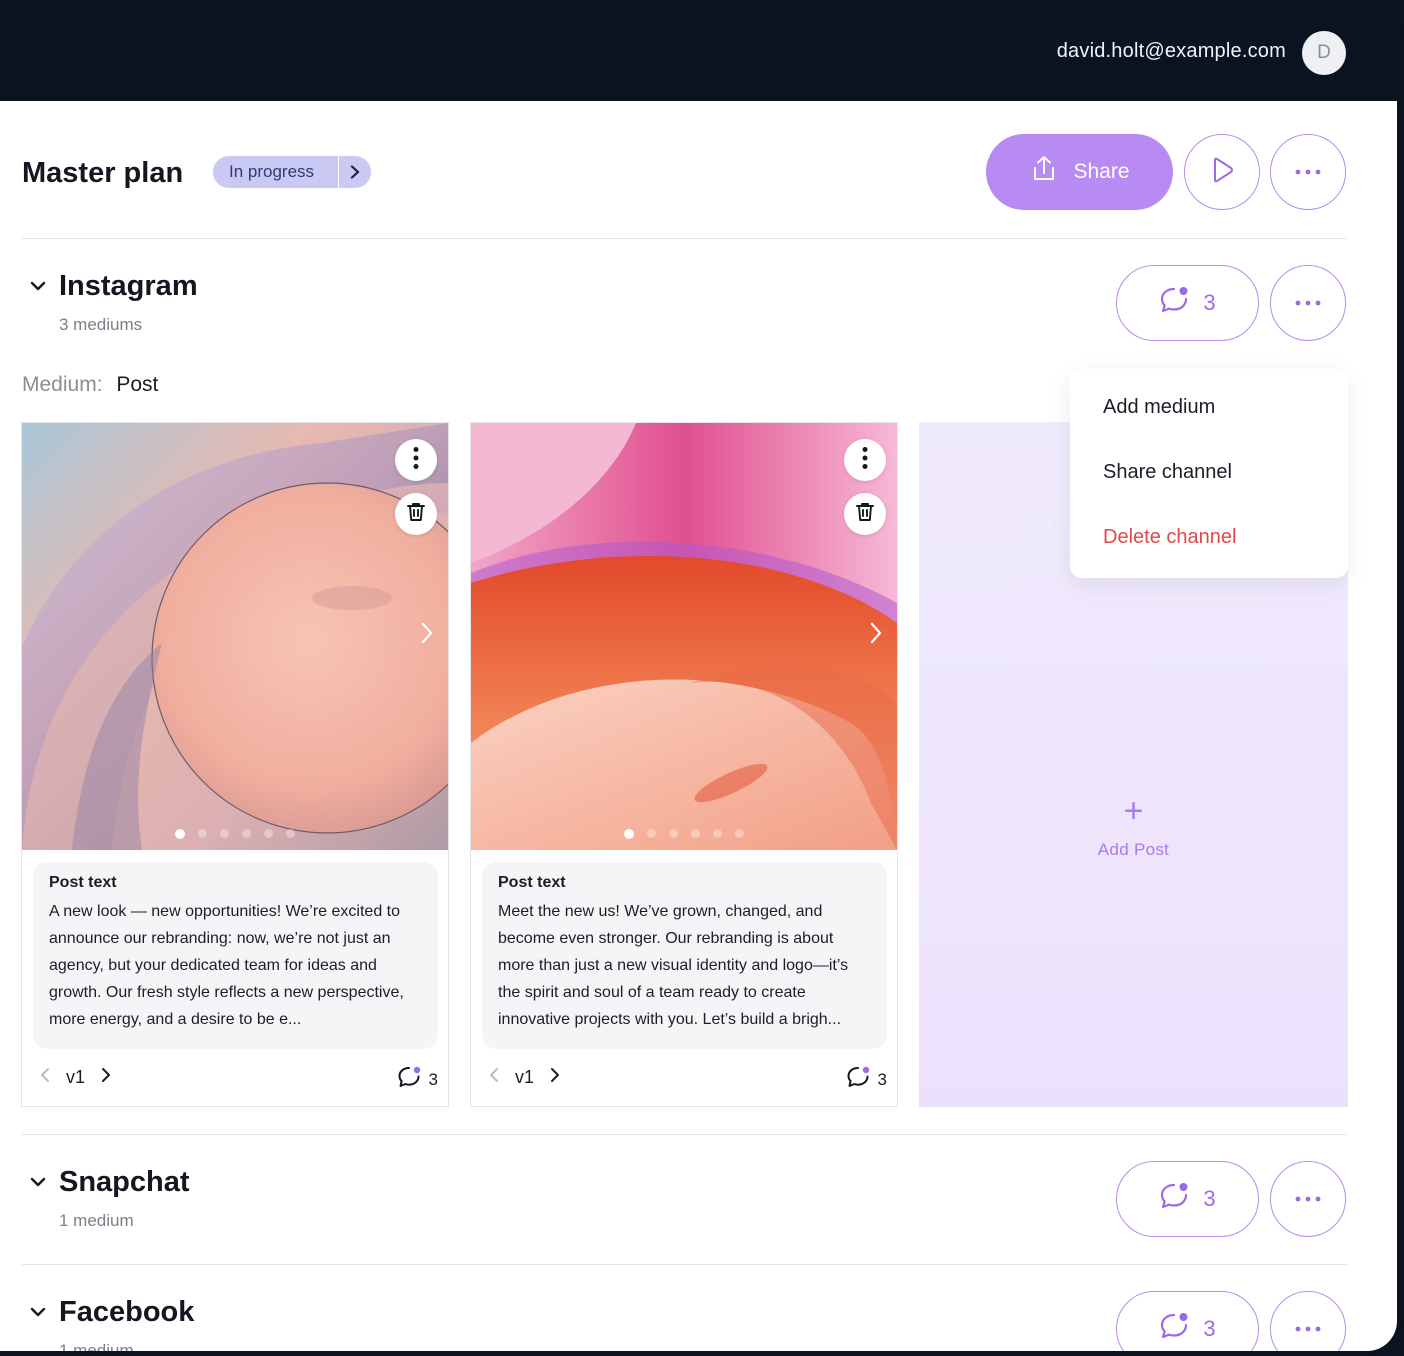 The height and width of the screenshot is (1356, 1404). What do you see at coordinates (62, 384) in the screenshot?
I see `medium-key: Medium:` at bounding box center [62, 384].